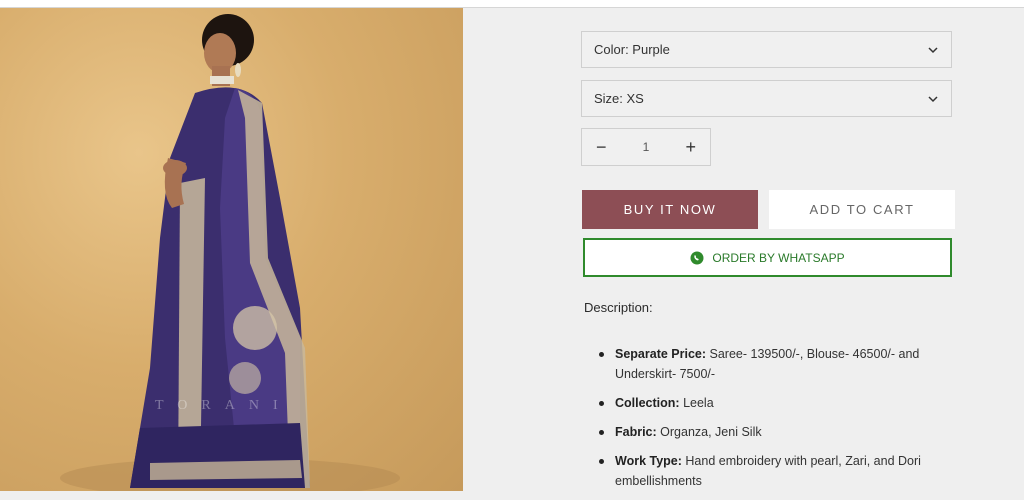  What do you see at coordinates (766, 98) in the screenshot?
I see `size-select: Size: XS` at bounding box center [766, 98].